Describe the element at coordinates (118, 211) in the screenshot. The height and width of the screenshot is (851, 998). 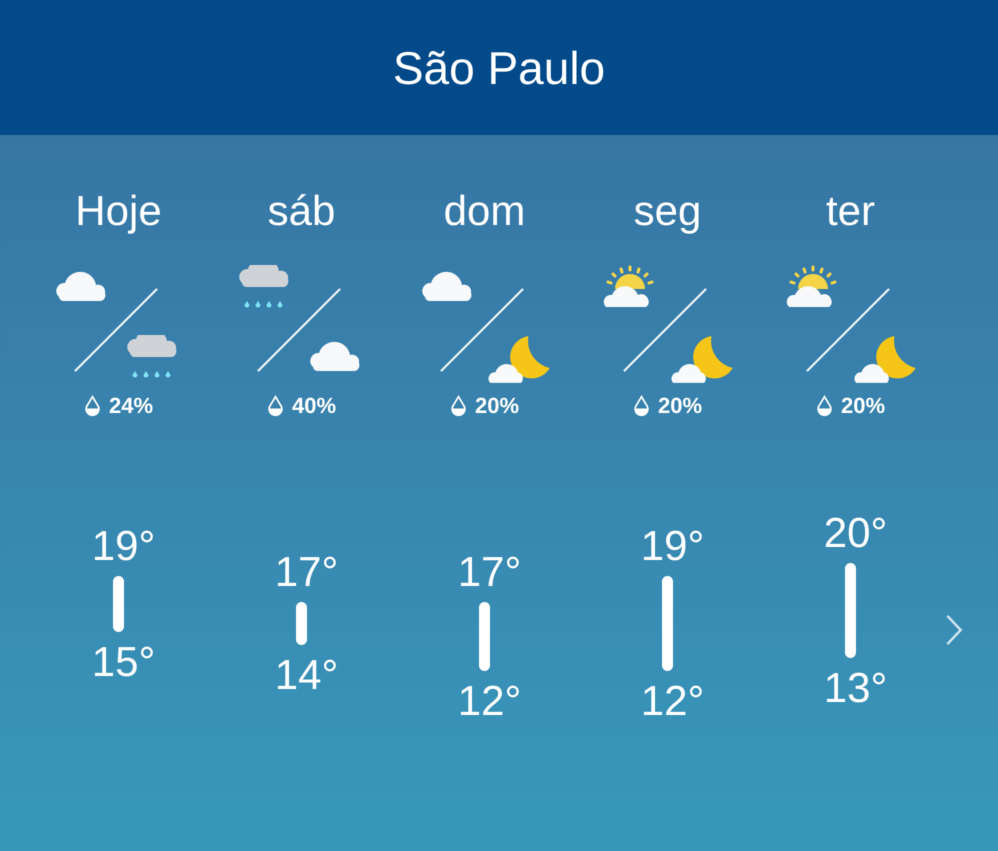
I see `day-label: Hoje` at that location.